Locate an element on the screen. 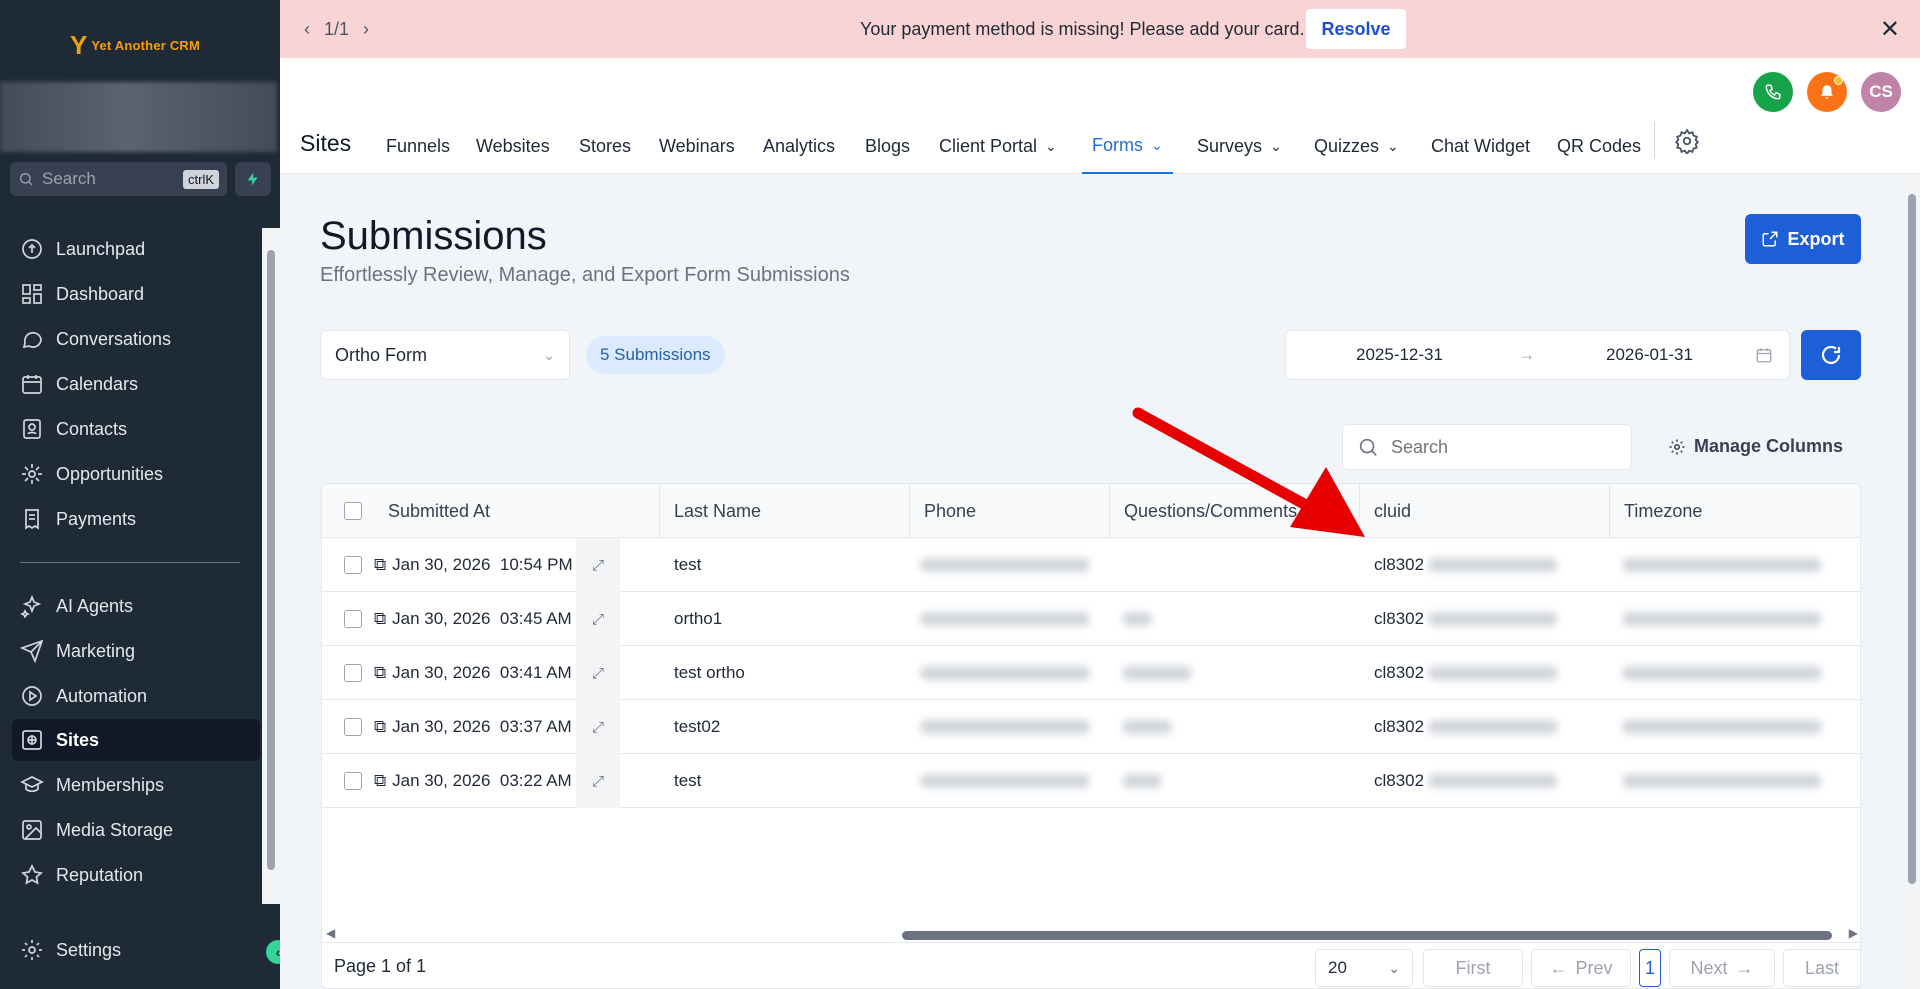  form-select: Ortho Form ⌄ is located at coordinates (445, 355).